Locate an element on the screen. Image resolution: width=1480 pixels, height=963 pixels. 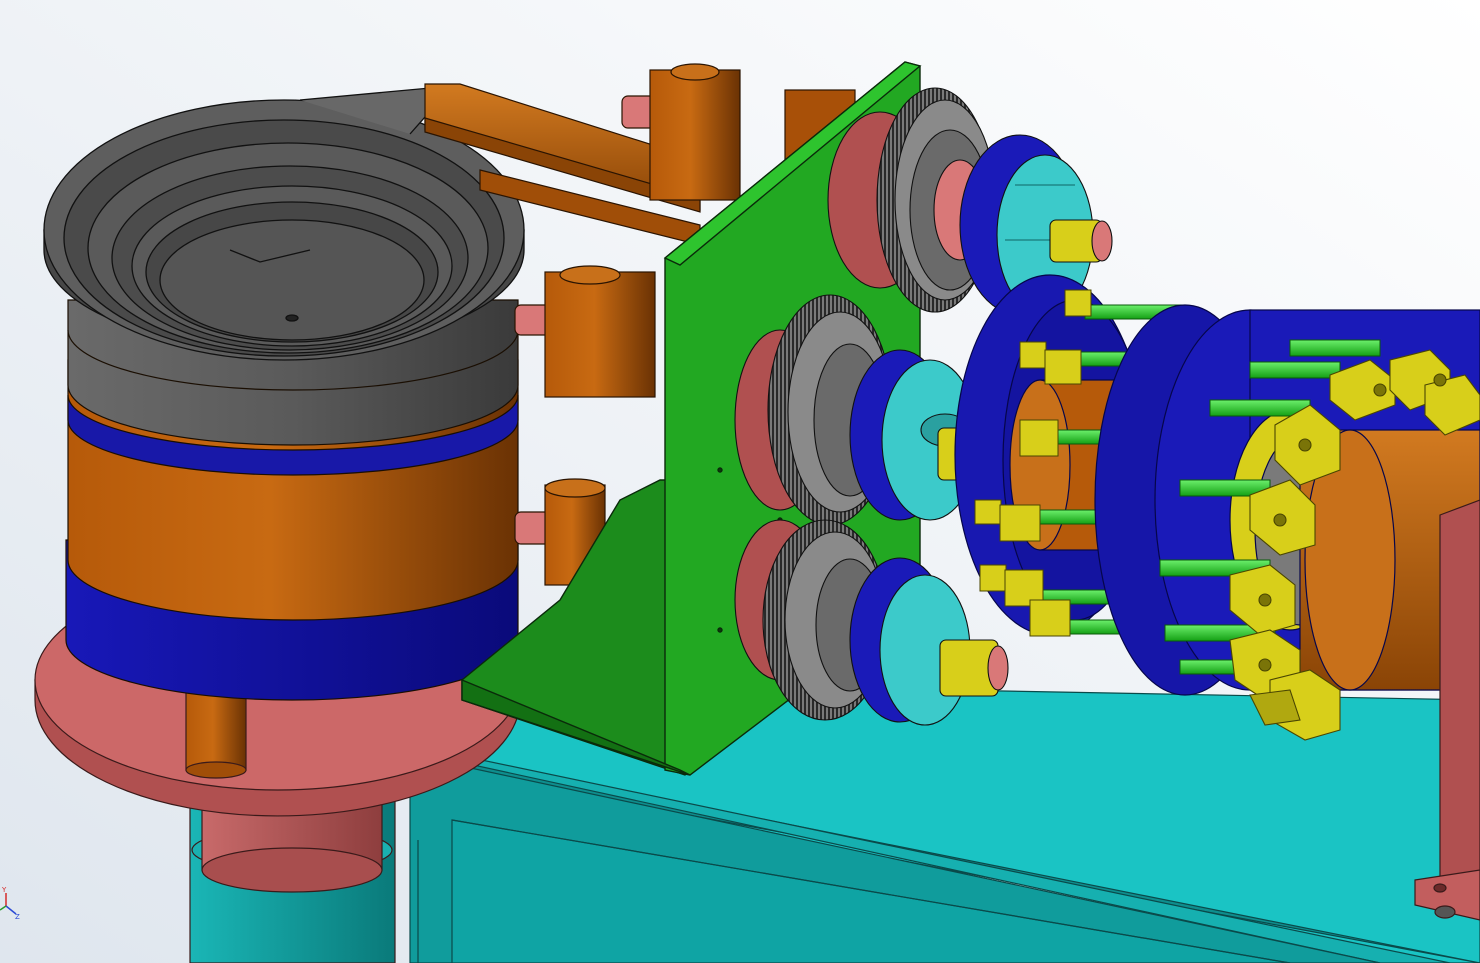
y-axis-line is located at coordinates (3, 908).